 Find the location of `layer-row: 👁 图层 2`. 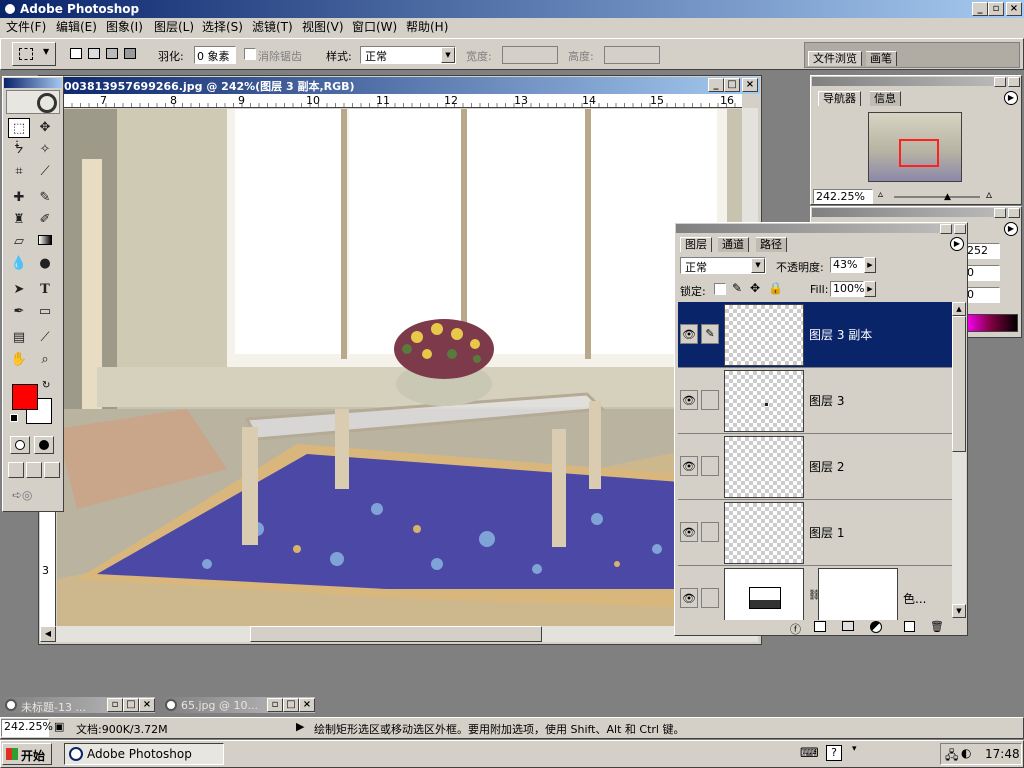

layer-row: 👁 图层 2 is located at coordinates (816, 467).